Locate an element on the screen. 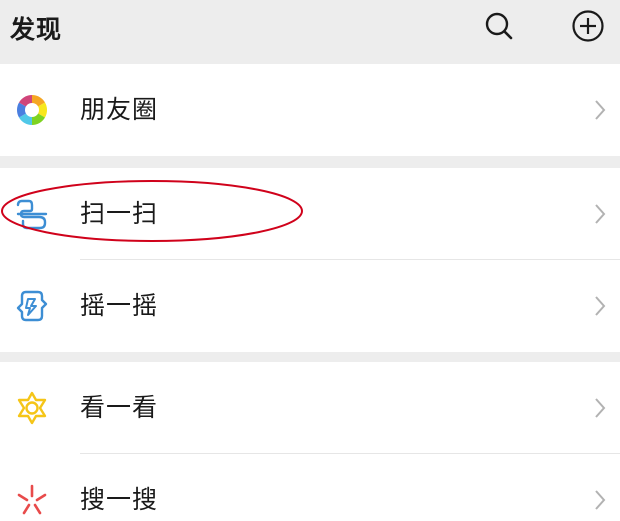 The height and width of the screenshot is (521, 620). add-button is located at coordinates (588, 26).